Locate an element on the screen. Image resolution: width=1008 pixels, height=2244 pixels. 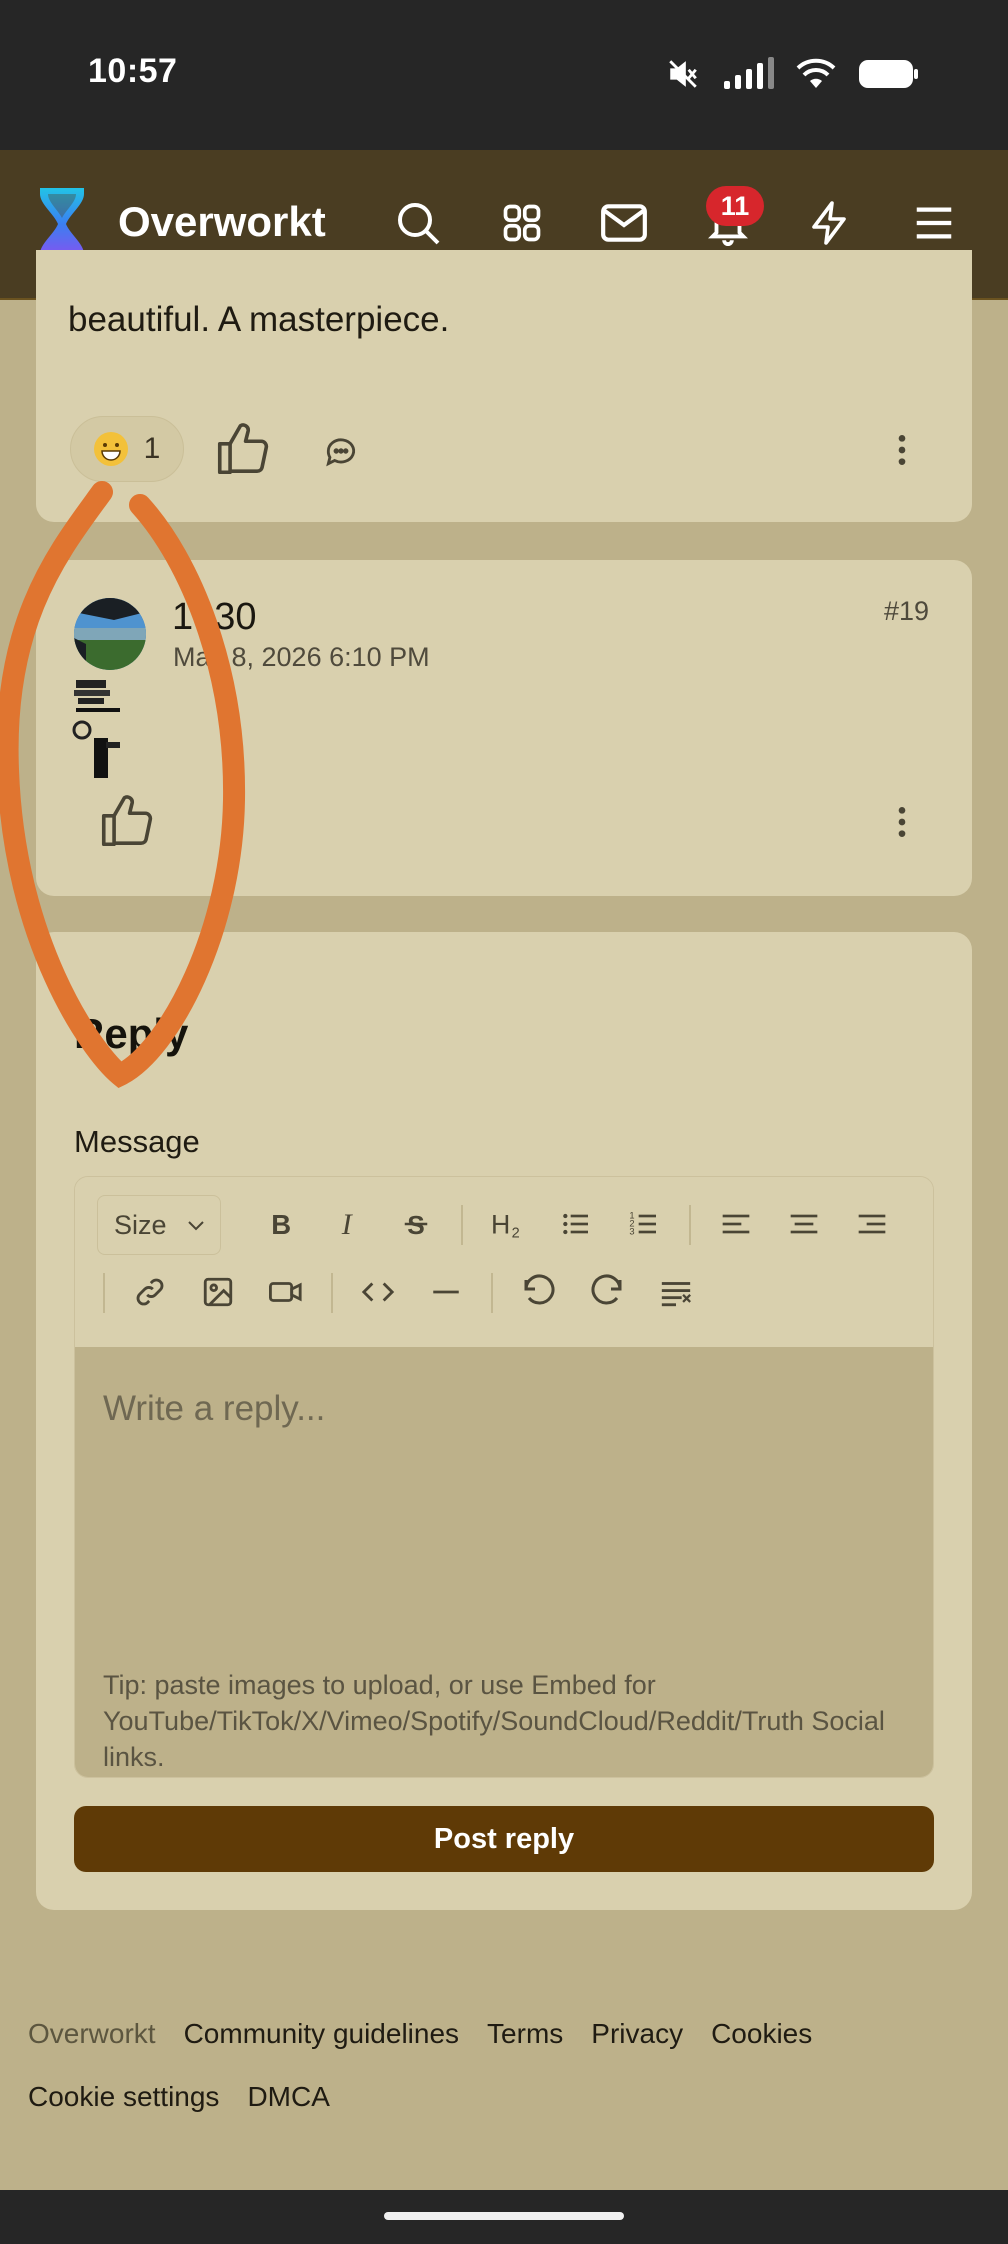
italic-button: I is located at coordinates (348, 1224).